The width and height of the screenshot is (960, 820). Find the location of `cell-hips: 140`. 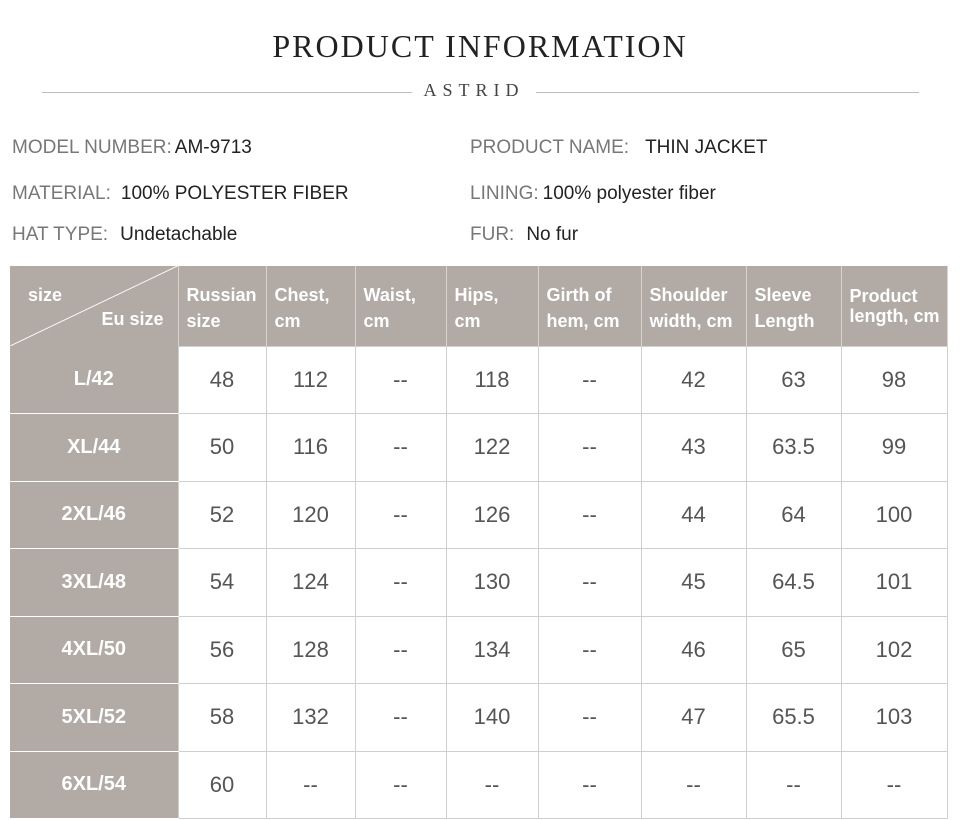

cell-hips: 140 is located at coordinates (492, 717).